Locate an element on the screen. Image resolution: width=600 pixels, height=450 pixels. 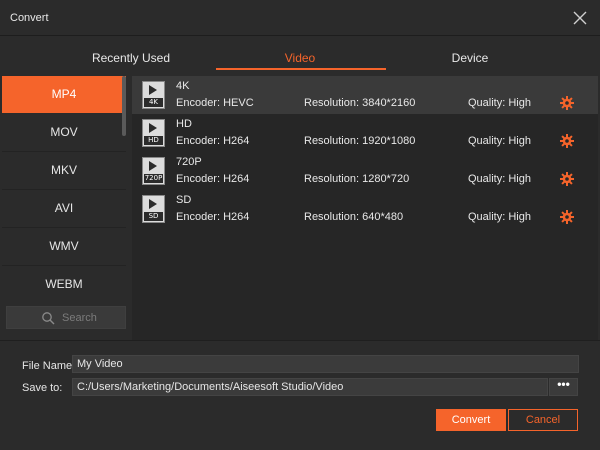
format-item-mkv: MKV is located at coordinates (64, 170).